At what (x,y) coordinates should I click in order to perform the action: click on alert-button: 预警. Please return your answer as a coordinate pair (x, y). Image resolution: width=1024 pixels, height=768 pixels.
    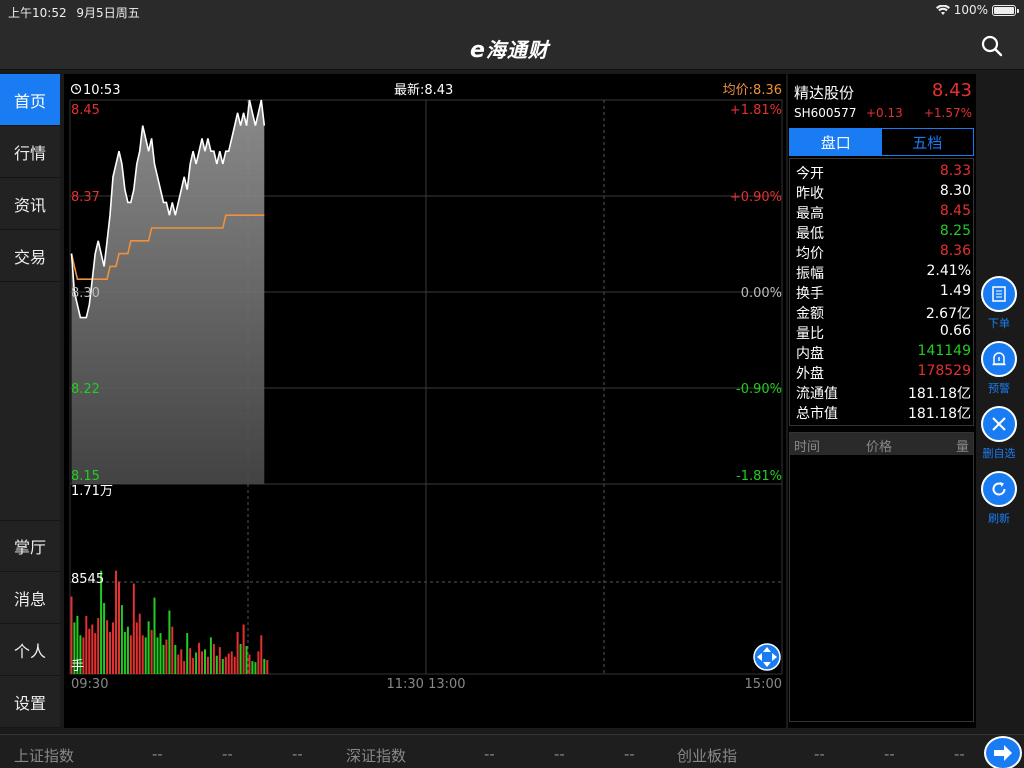
    Looking at the image, I should click on (999, 368).